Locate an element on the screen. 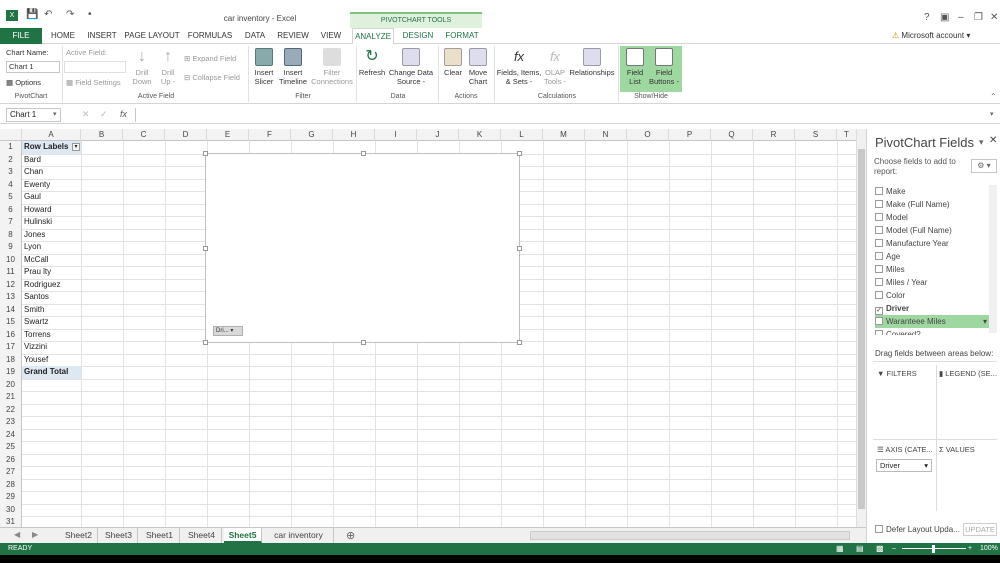 The image size is (1000, 563). options-button: ▦ Options is located at coordinates (23, 82).